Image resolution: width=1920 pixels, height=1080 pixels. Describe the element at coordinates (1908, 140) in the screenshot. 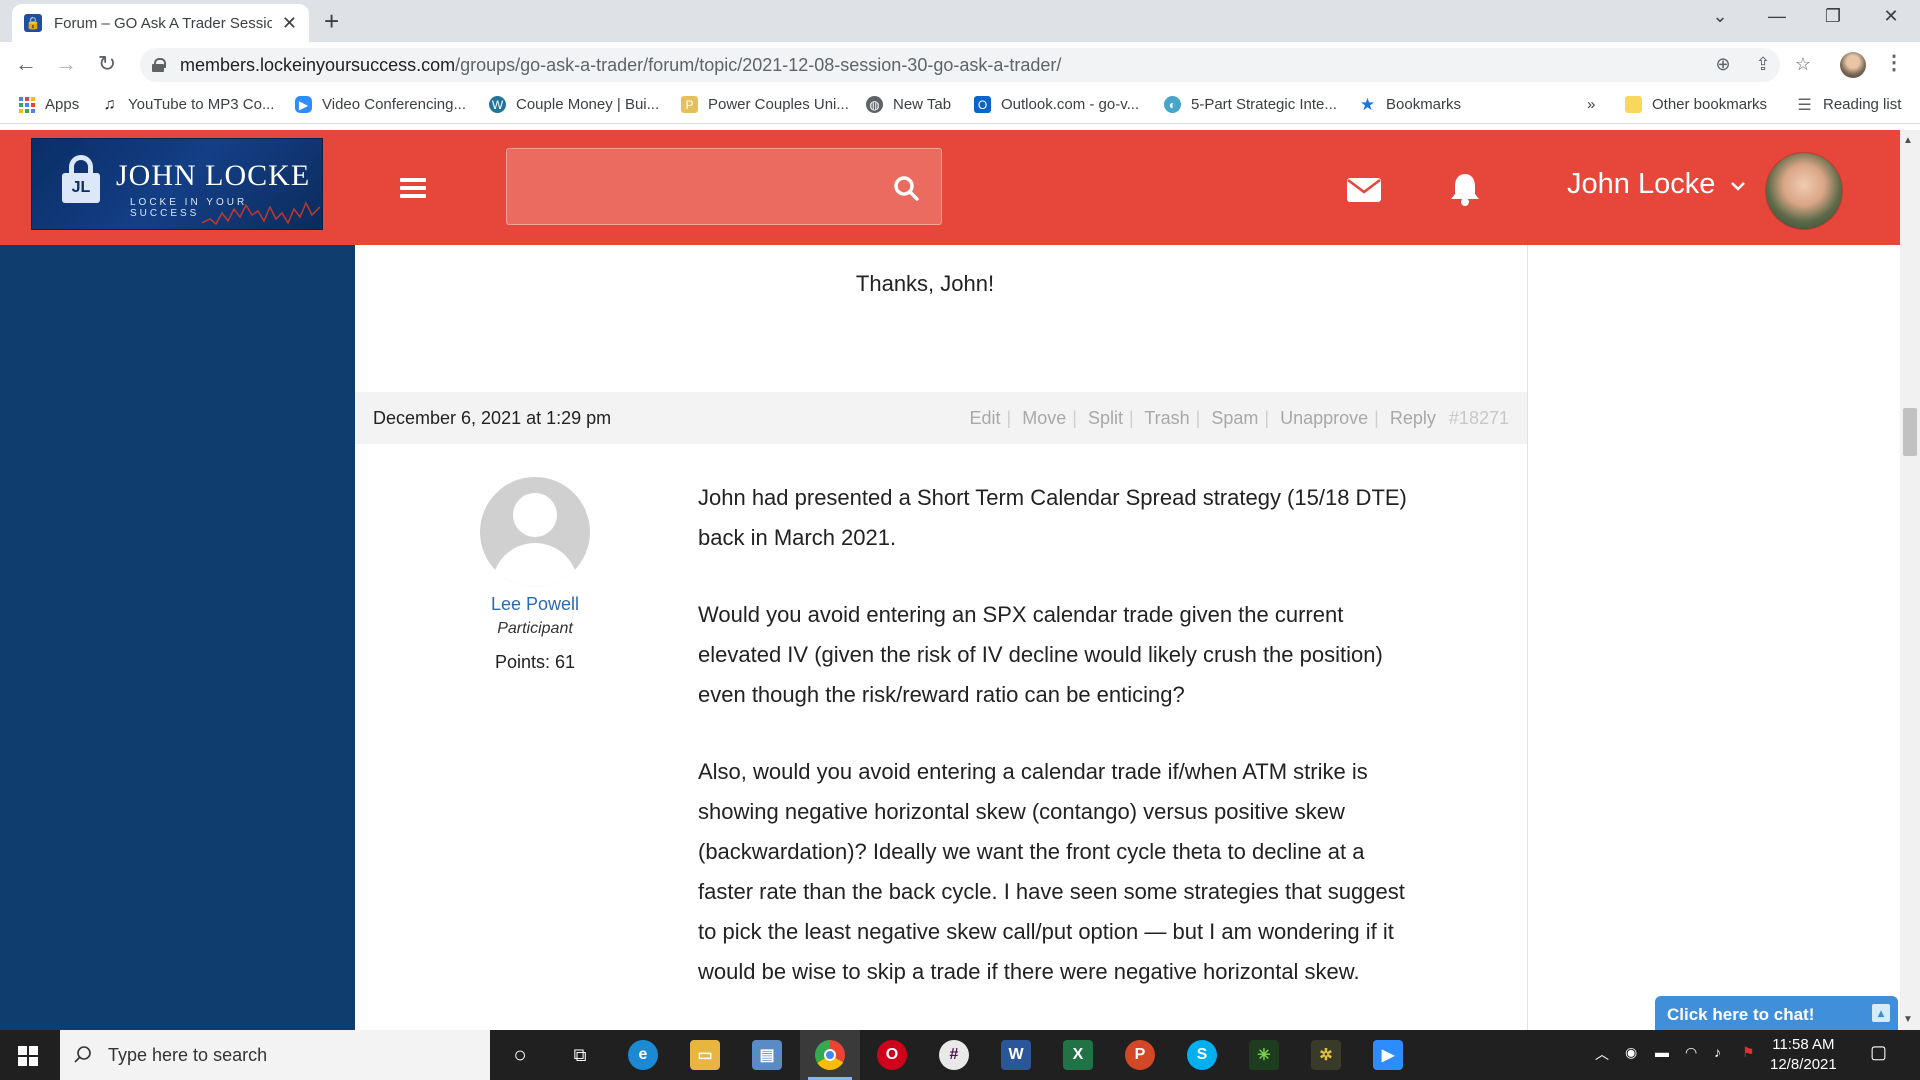

I see `scroll-up-arrow-icon: ▲` at that location.